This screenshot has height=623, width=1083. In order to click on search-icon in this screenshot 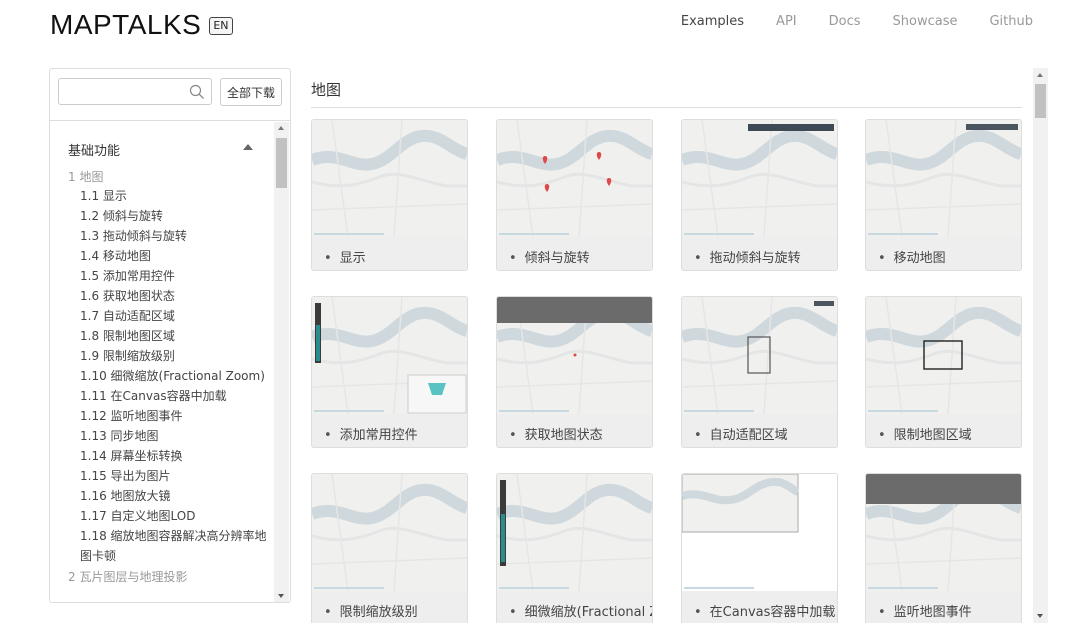, I will do `click(197, 92)`.